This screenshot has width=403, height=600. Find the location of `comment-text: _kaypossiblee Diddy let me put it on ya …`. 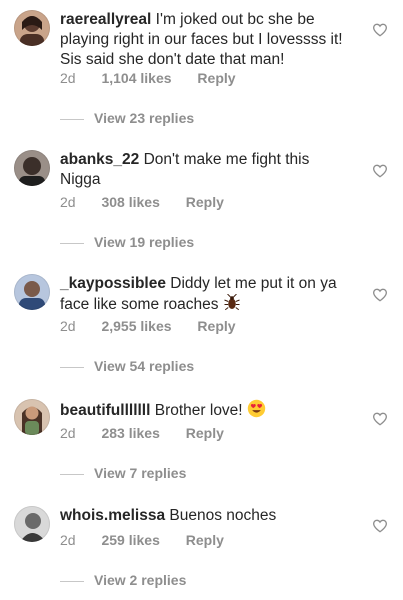

comment-text: _kaypossiblee Diddy let me put it on ya … is located at coordinates (198, 294).